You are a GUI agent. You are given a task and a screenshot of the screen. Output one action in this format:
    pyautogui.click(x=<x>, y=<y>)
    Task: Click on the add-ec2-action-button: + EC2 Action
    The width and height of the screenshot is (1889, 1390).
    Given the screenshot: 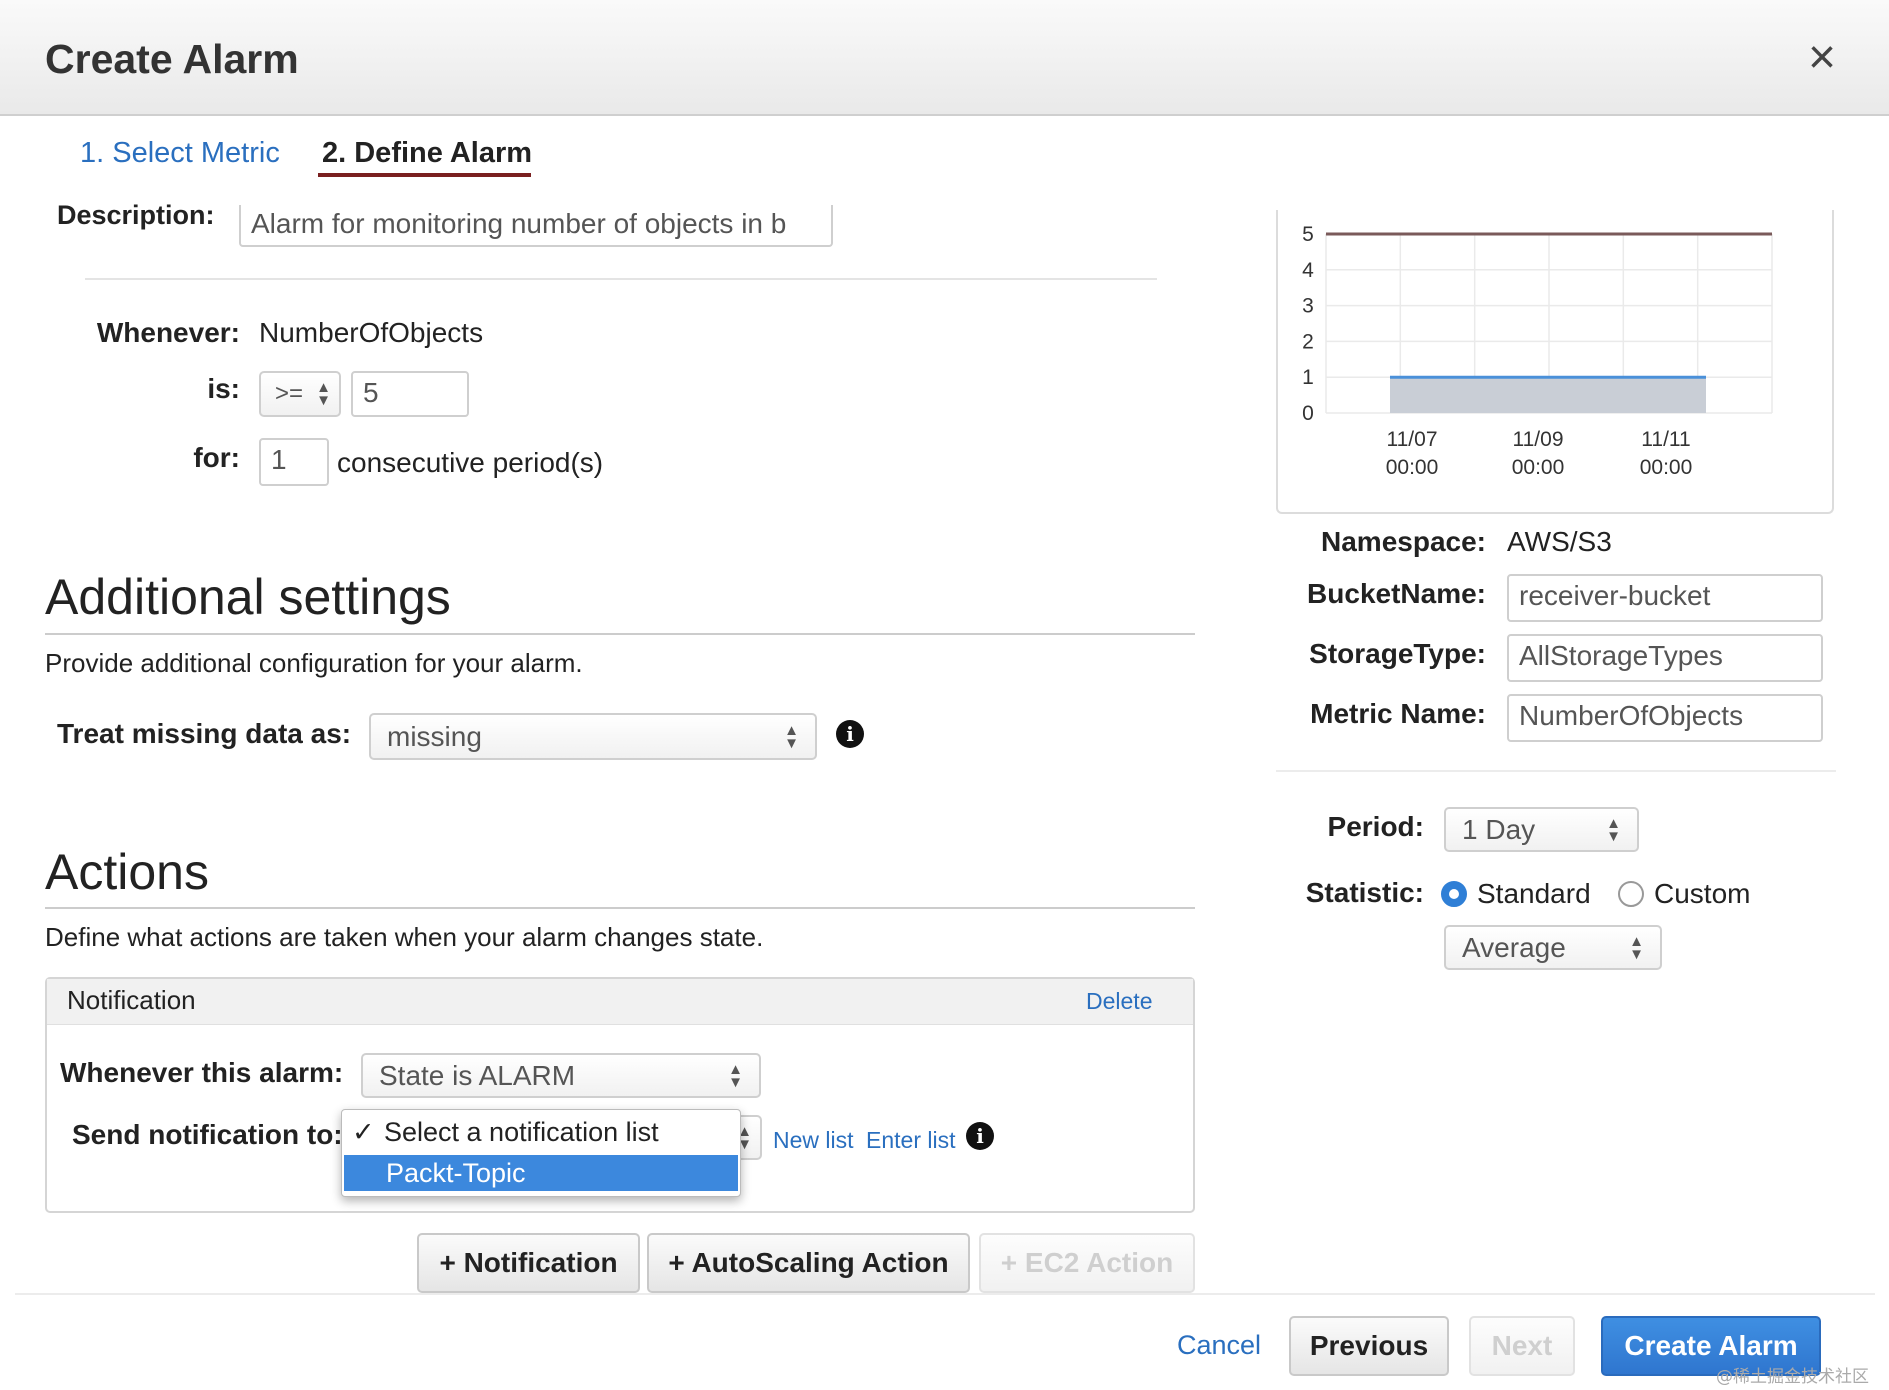 What is the action you would take?
    pyautogui.click(x=1087, y=1263)
    